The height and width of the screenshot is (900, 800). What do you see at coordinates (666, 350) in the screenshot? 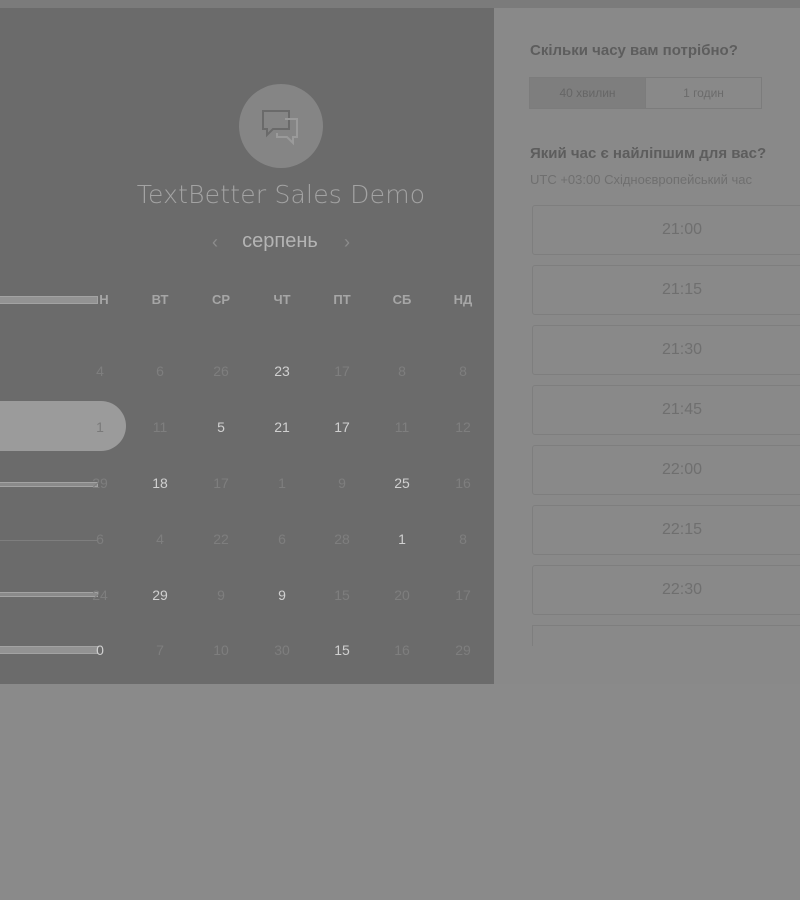
I see `time-slot: 21:30` at bounding box center [666, 350].